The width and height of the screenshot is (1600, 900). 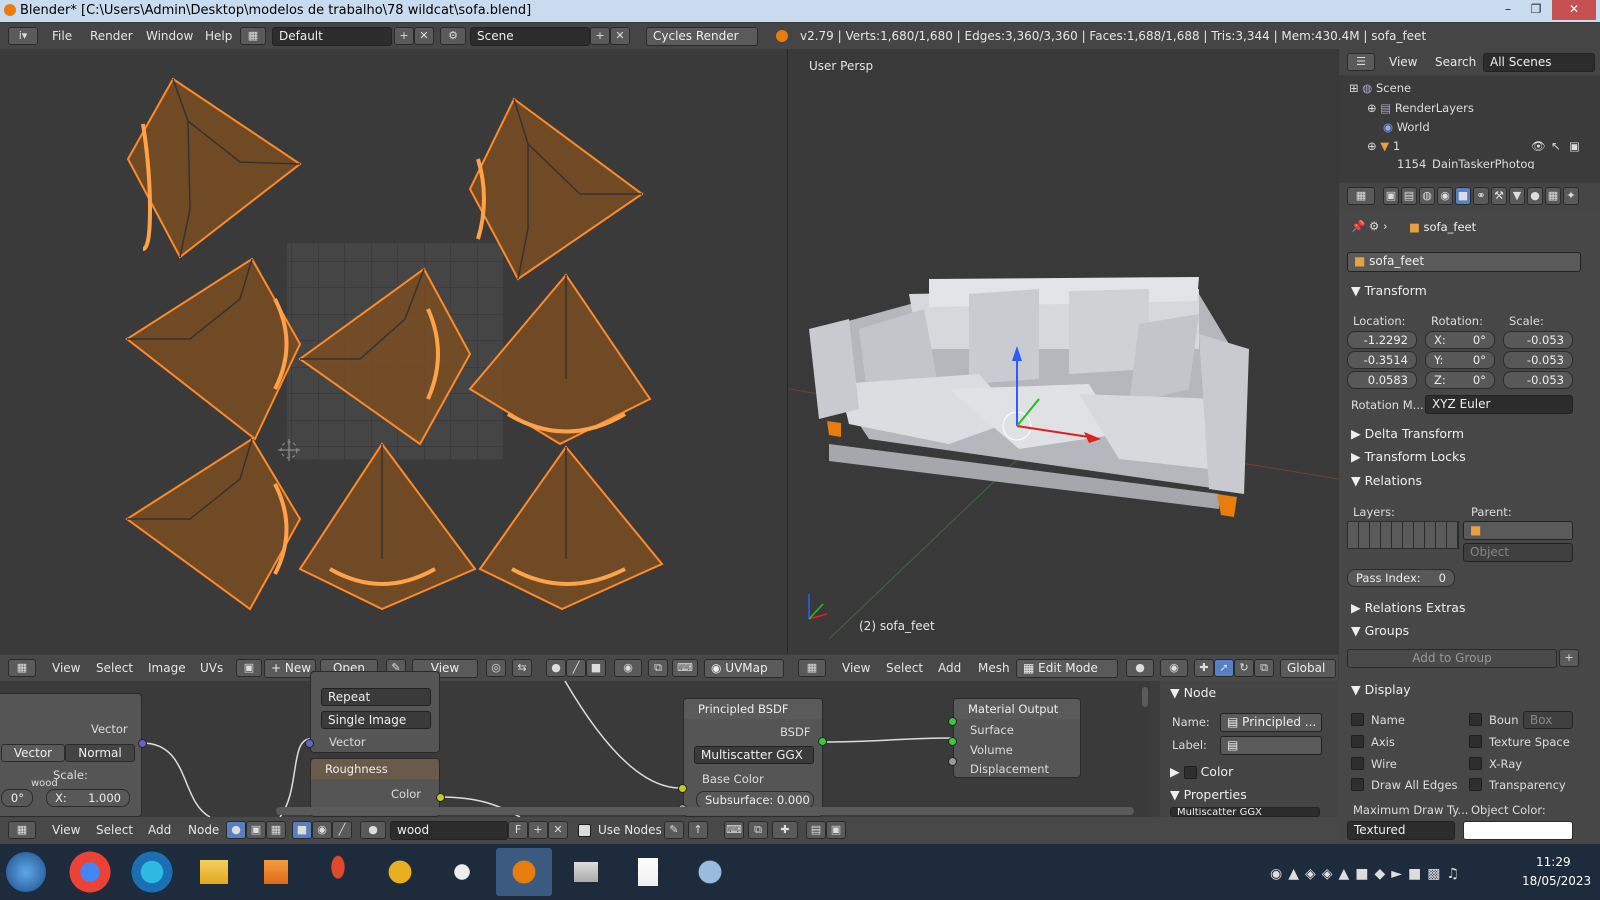 What do you see at coordinates (1455, 62) in the screenshot?
I see `outliner-menu-search: Search` at bounding box center [1455, 62].